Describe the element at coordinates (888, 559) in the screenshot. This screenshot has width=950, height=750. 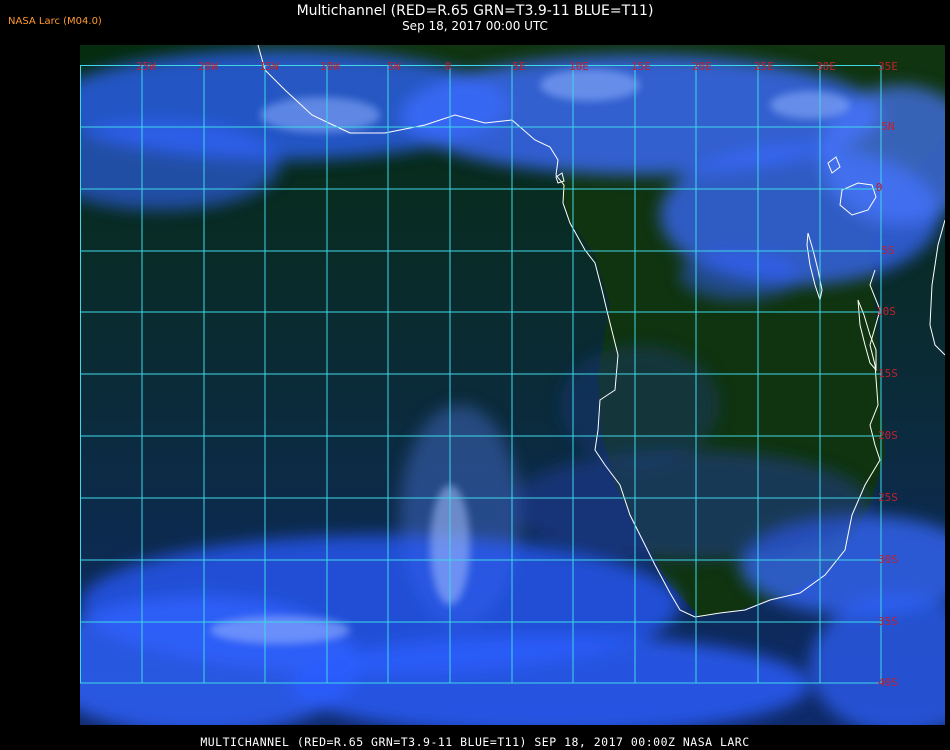
I see `lat-label: 30S` at that location.